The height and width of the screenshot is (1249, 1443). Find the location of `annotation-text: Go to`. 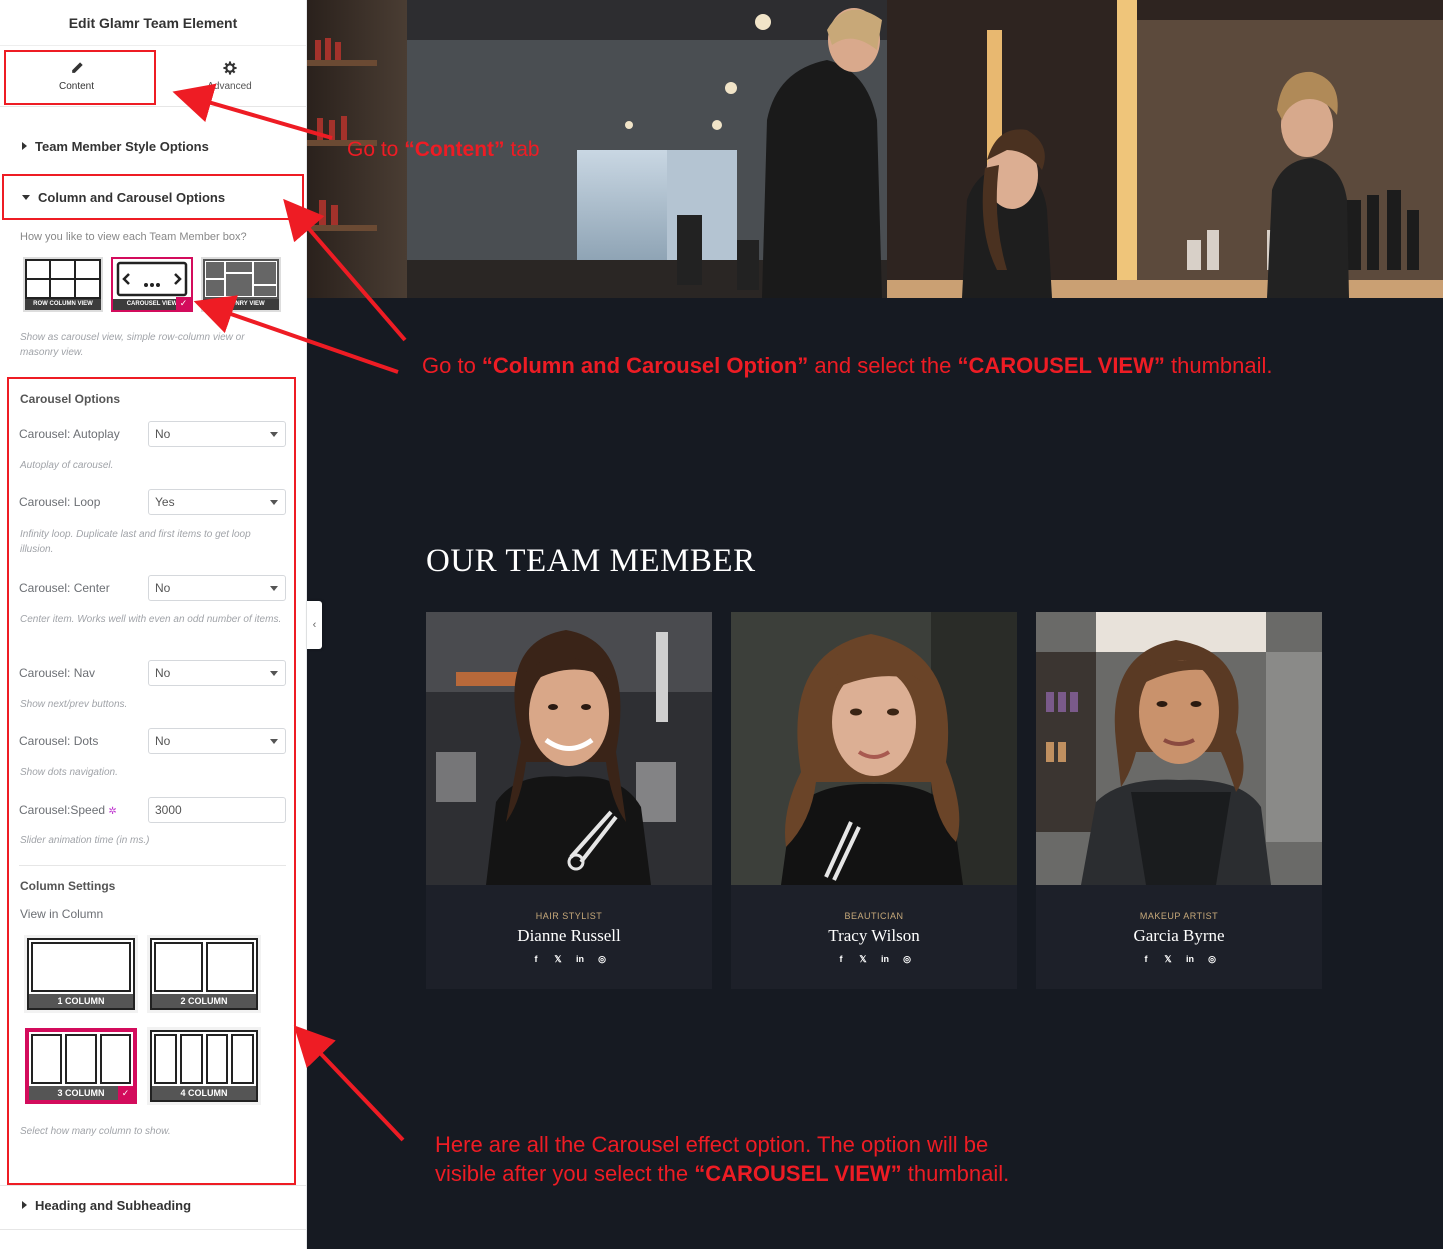

annotation-text: Go to is located at coordinates (452, 365).